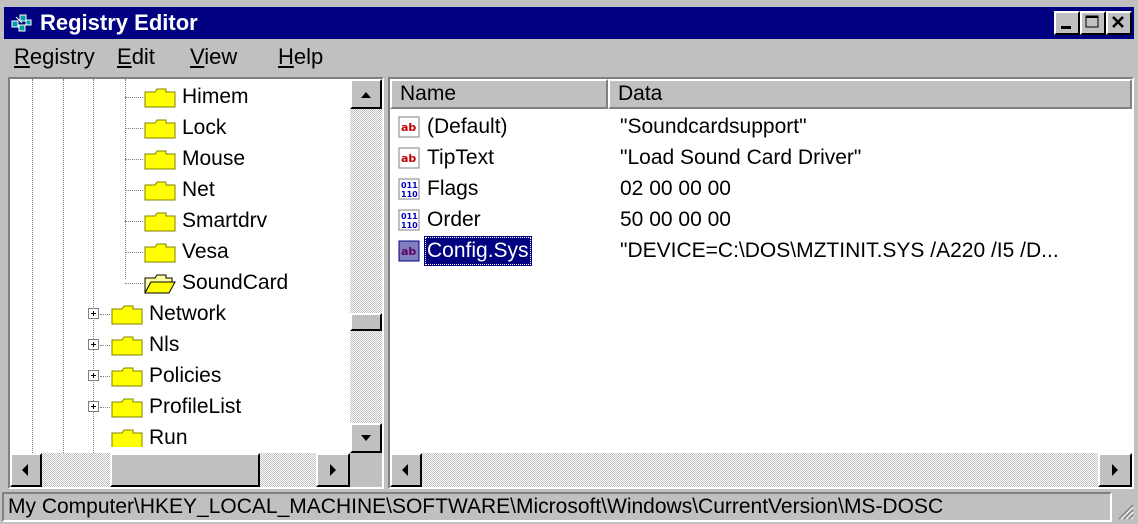 This screenshot has height=524, width=1138. What do you see at coordinates (119, 22) in the screenshot?
I see `window-title: Registry Editor` at bounding box center [119, 22].